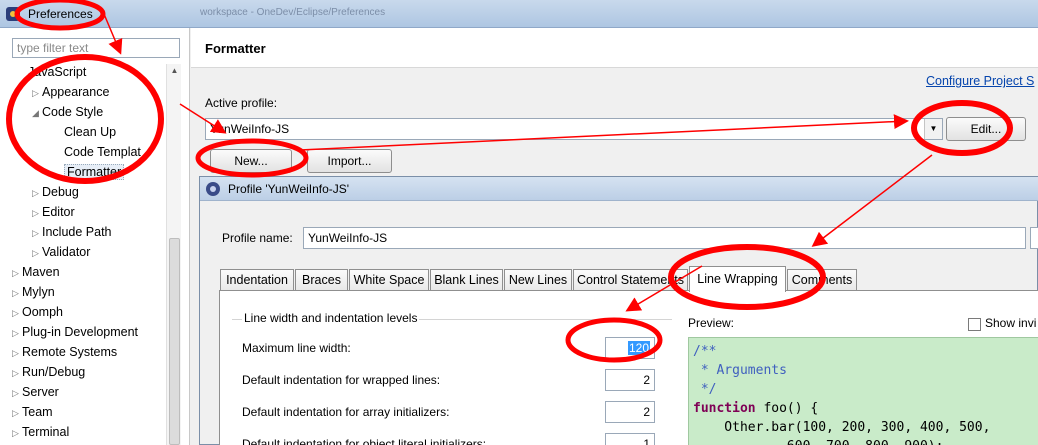 The image size is (1038, 445). Describe the element at coordinates (974, 324) in the screenshot. I see `show-invisible-checkbox` at that location.